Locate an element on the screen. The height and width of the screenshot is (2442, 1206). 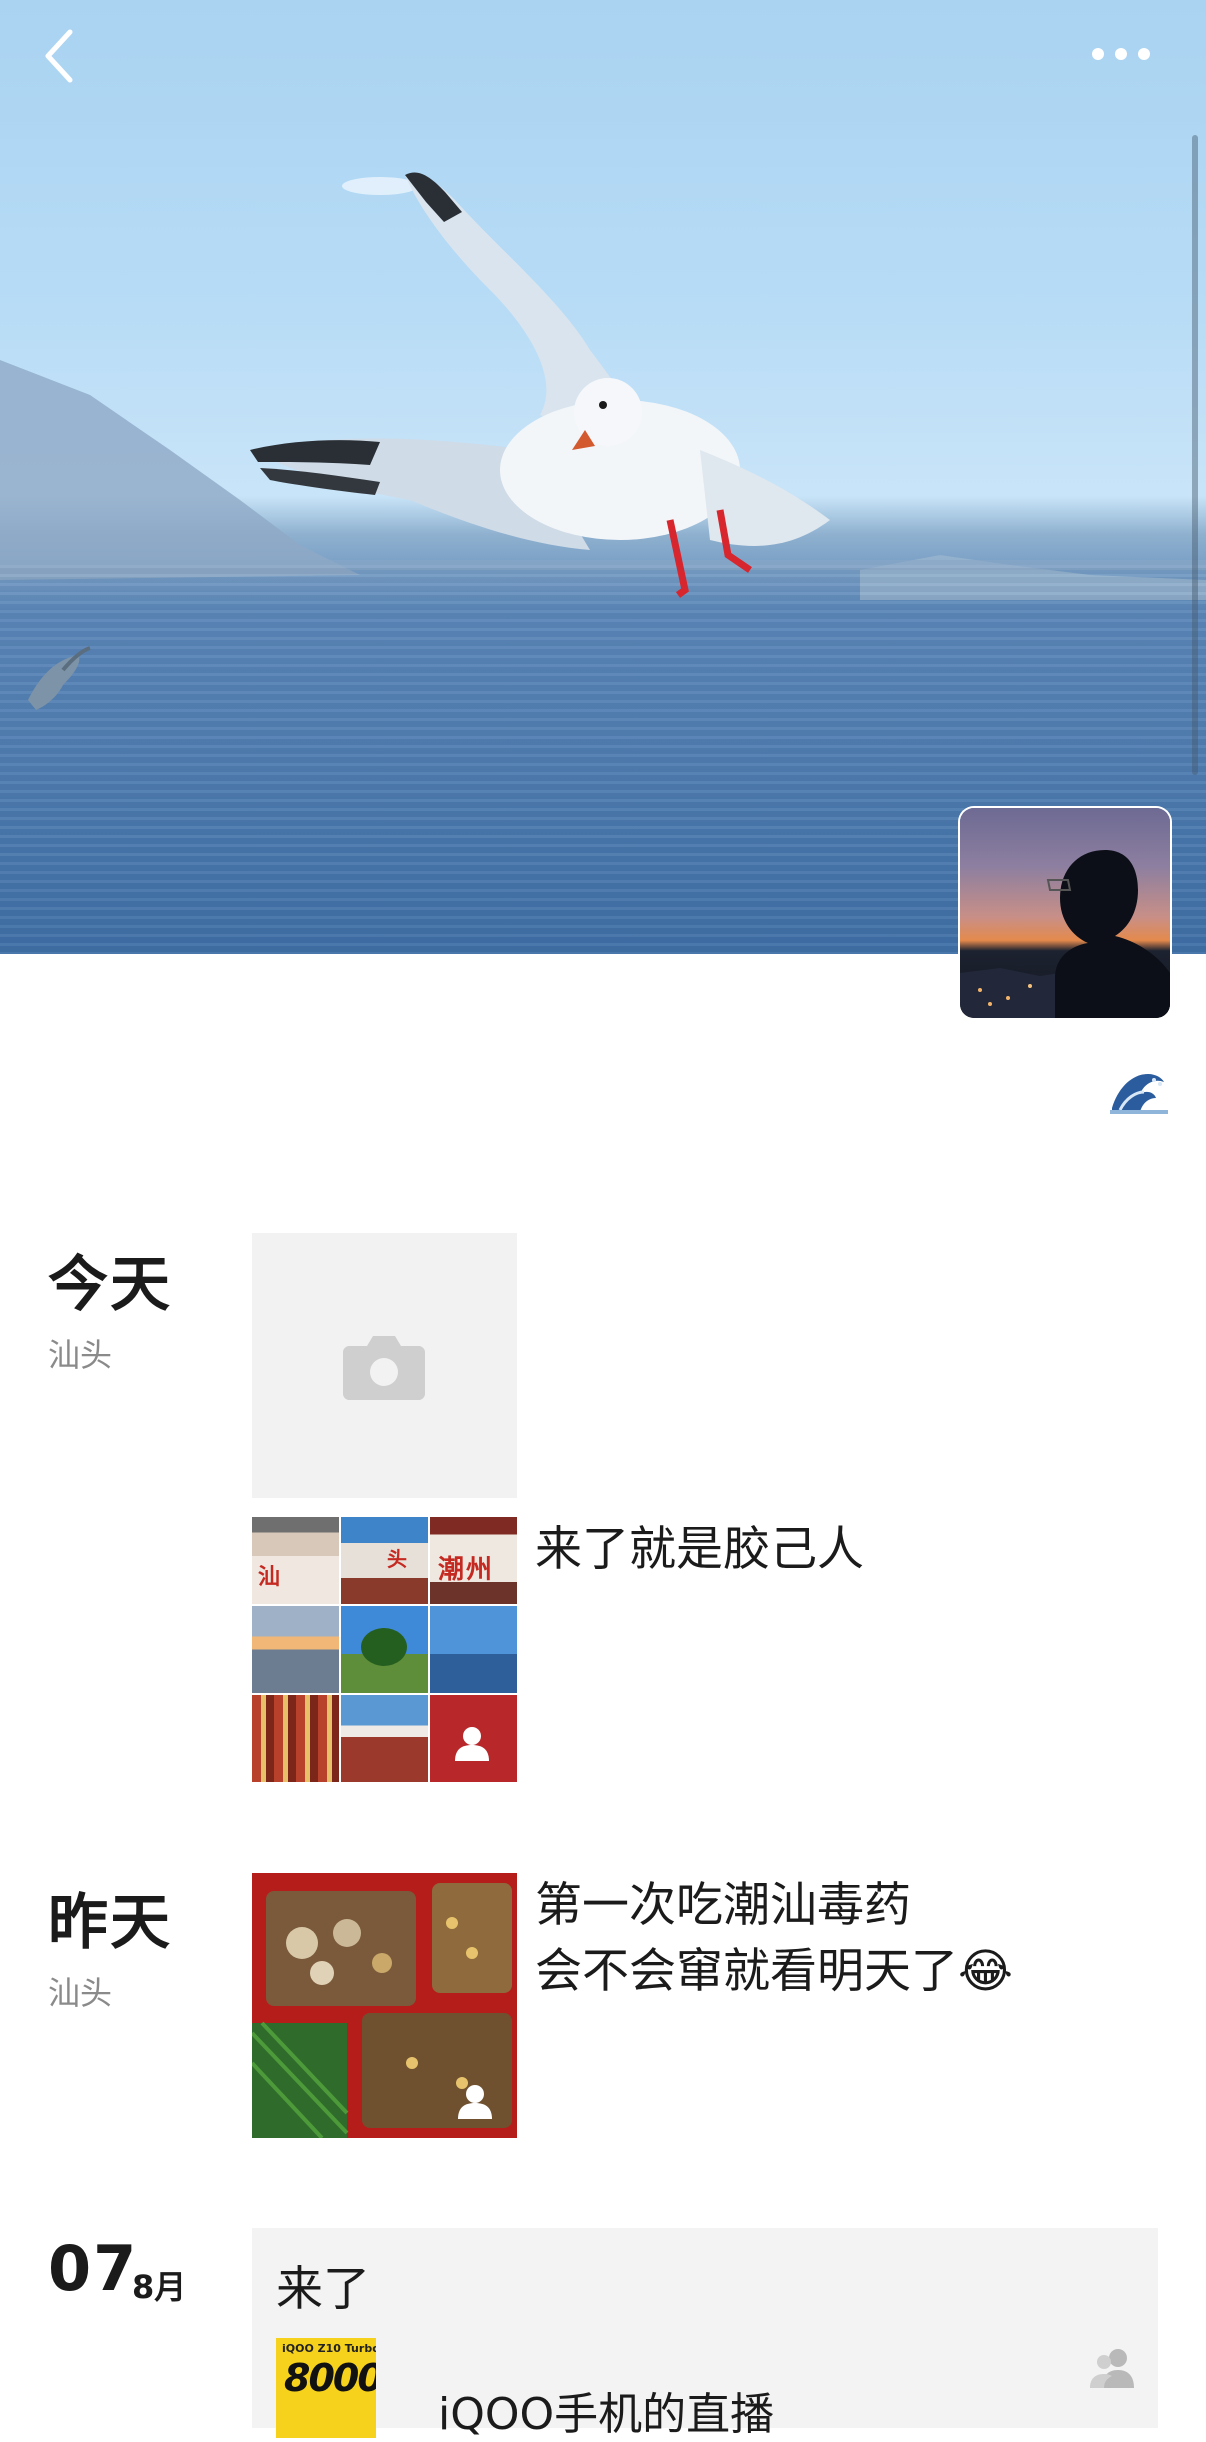
more-button is located at coordinates (1121, 54).